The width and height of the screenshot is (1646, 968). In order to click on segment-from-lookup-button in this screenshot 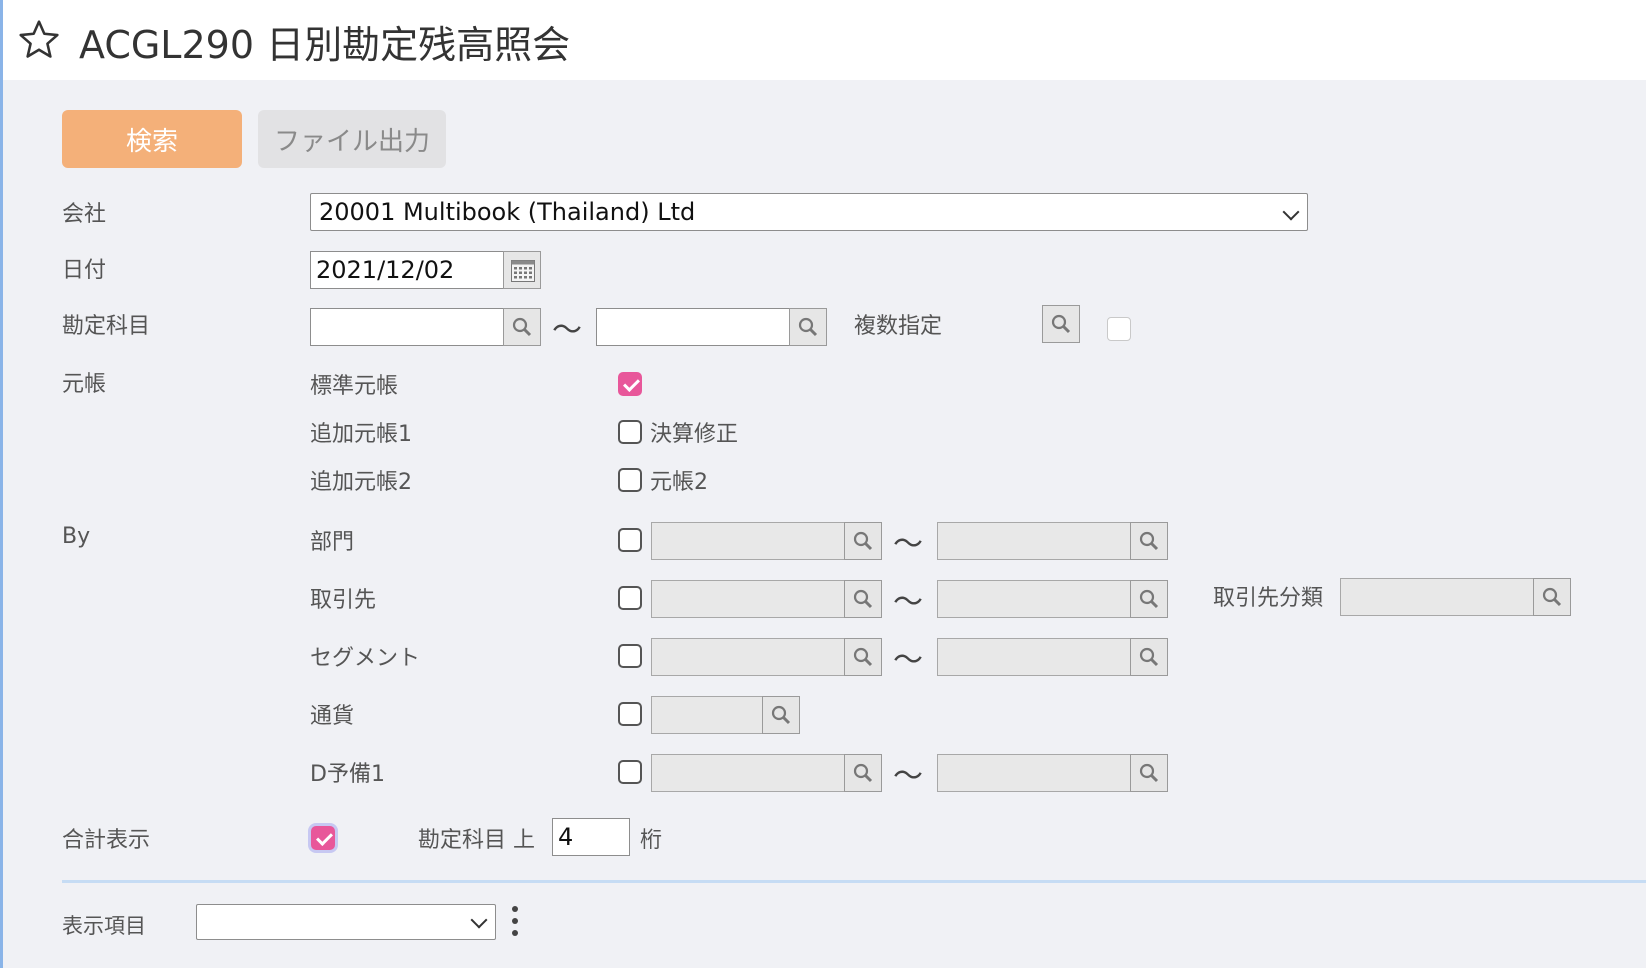, I will do `click(863, 657)`.